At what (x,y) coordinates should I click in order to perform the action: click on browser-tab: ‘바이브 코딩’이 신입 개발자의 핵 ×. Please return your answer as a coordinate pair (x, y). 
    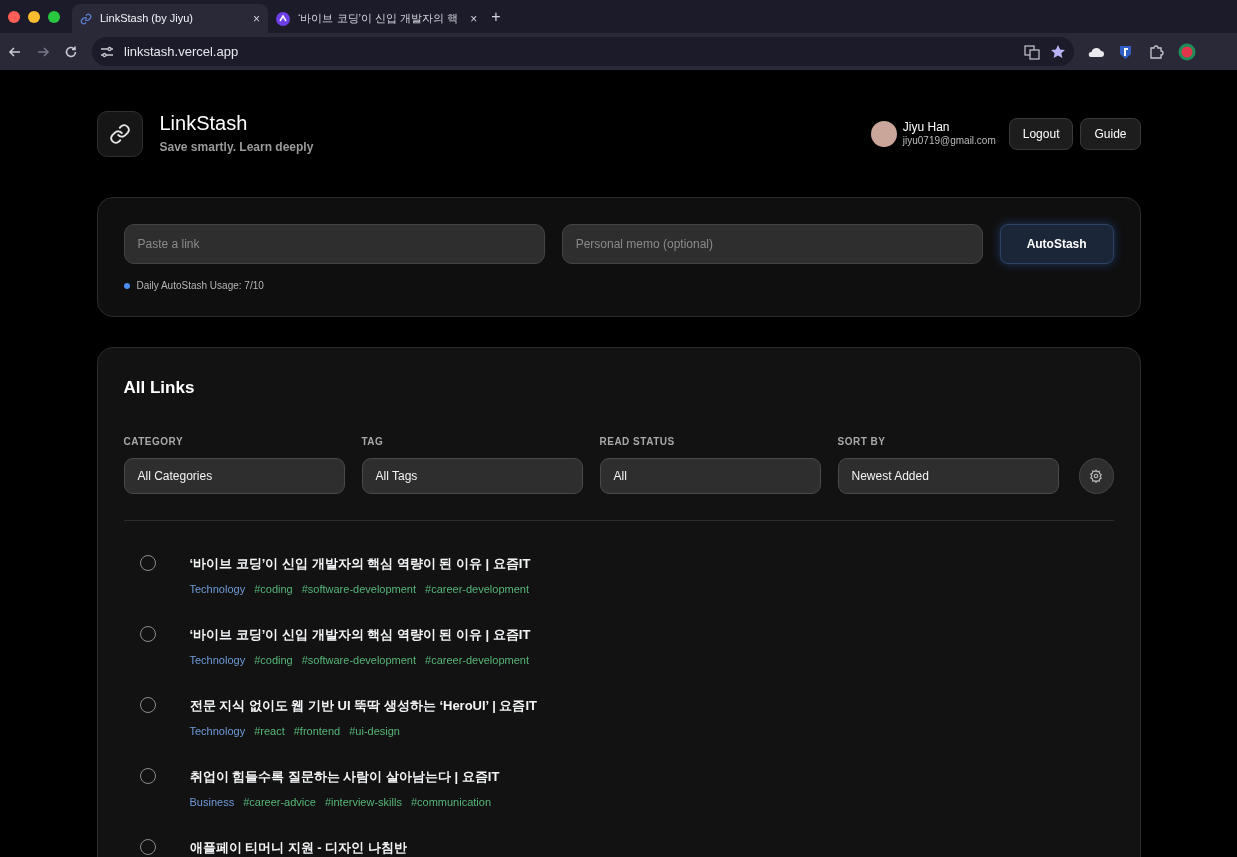
    Looking at the image, I should click on (377, 18).